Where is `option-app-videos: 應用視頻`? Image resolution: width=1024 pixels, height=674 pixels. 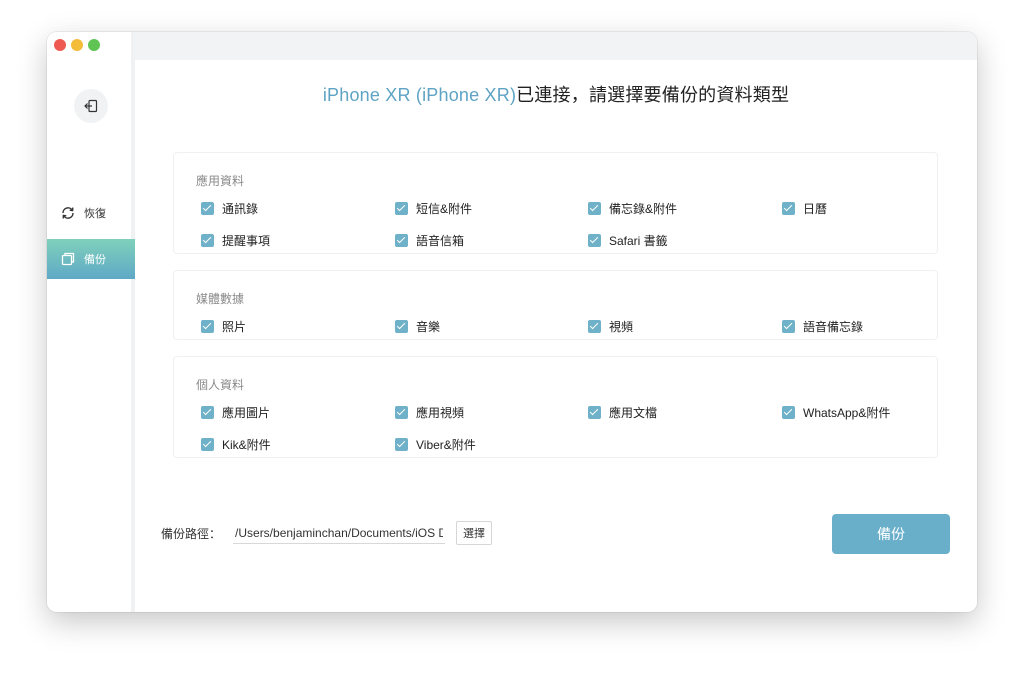 option-app-videos: 應用視頻 is located at coordinates (429, 412).